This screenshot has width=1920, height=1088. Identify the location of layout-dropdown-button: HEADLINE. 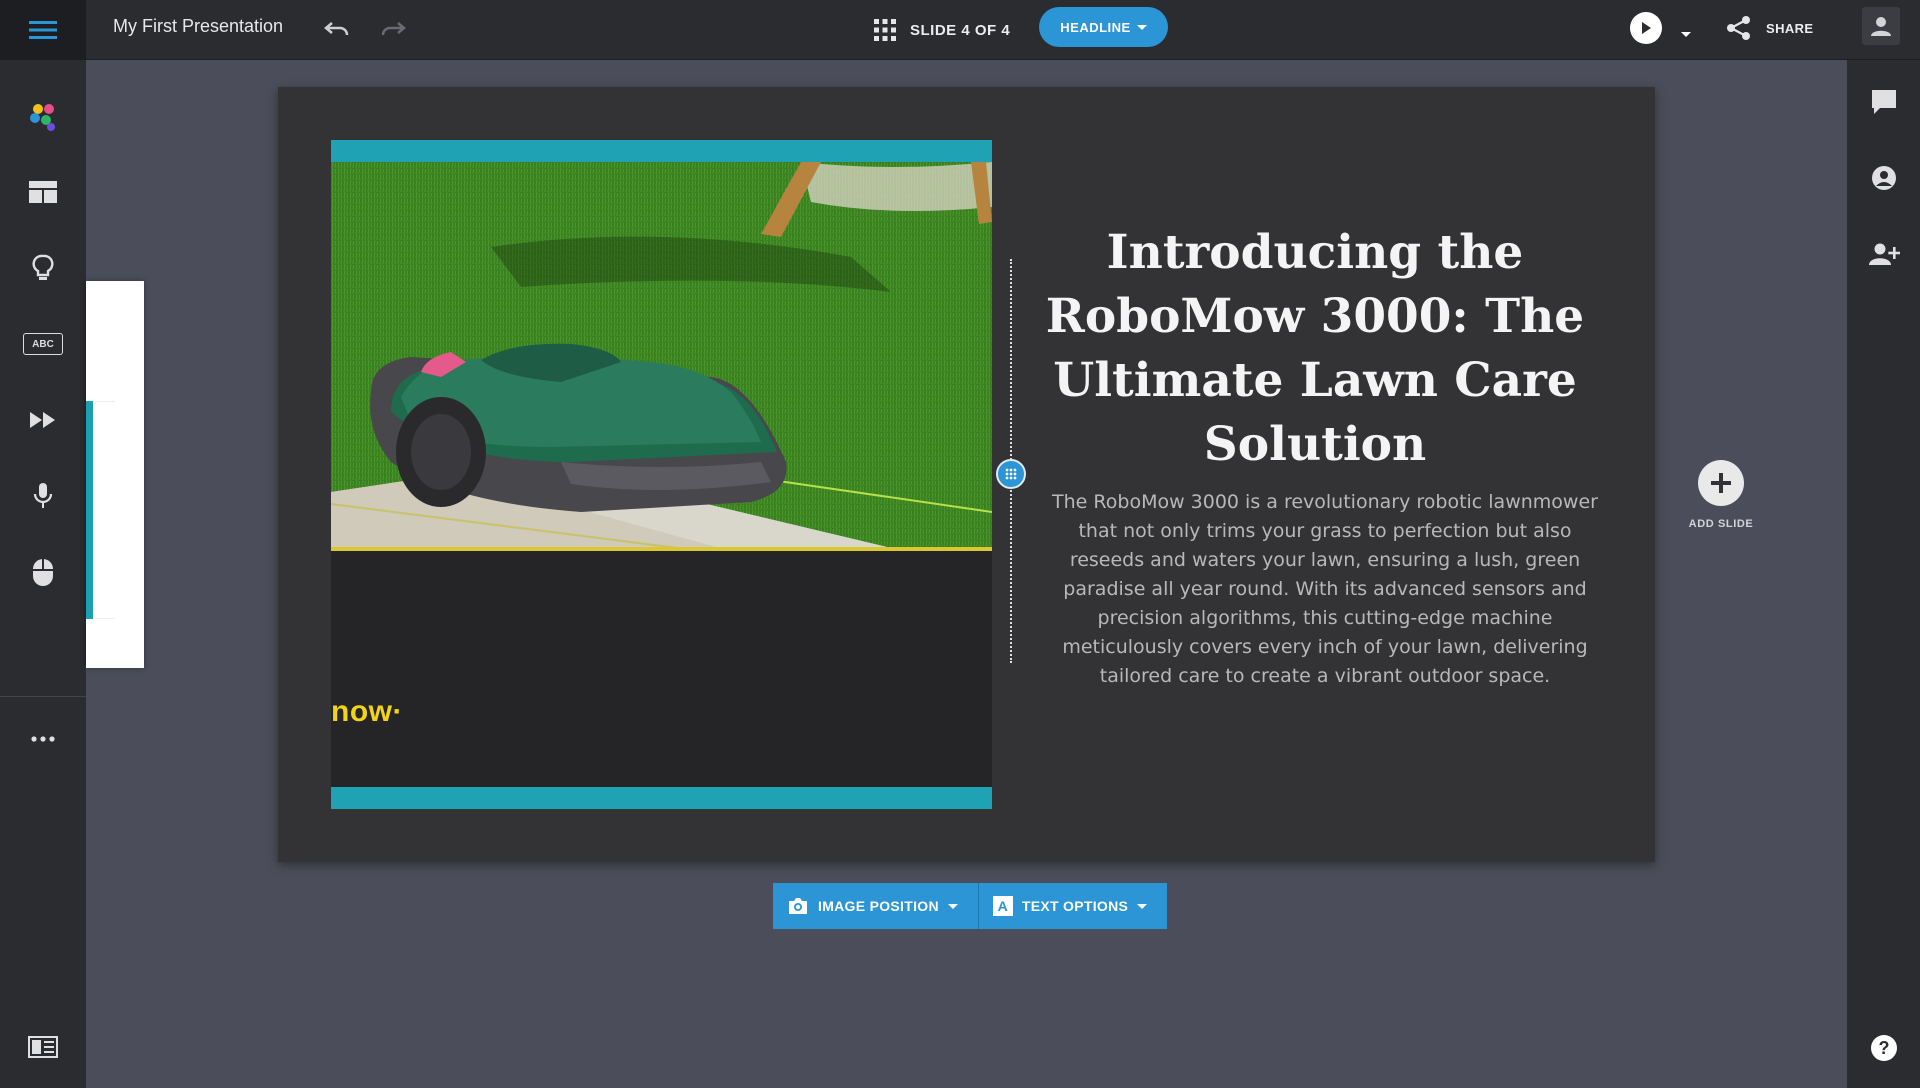
(1103, 27).